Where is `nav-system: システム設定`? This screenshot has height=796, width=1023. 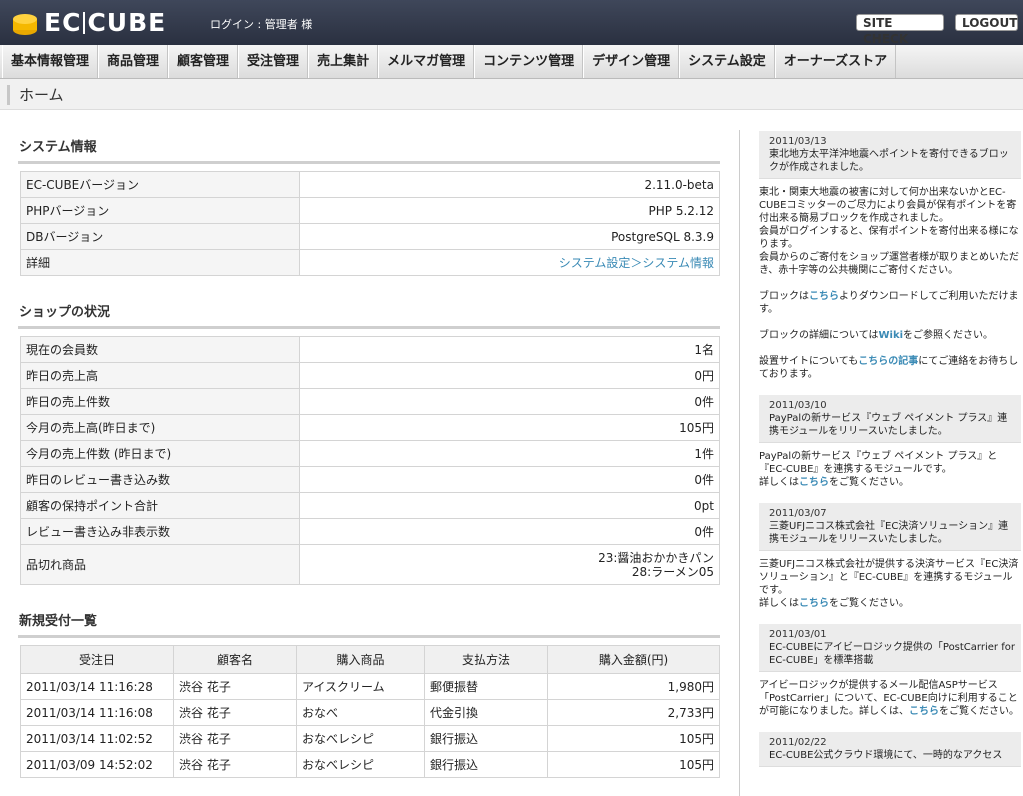
nav-system: システム設定 is located at coordinates (727, 61).